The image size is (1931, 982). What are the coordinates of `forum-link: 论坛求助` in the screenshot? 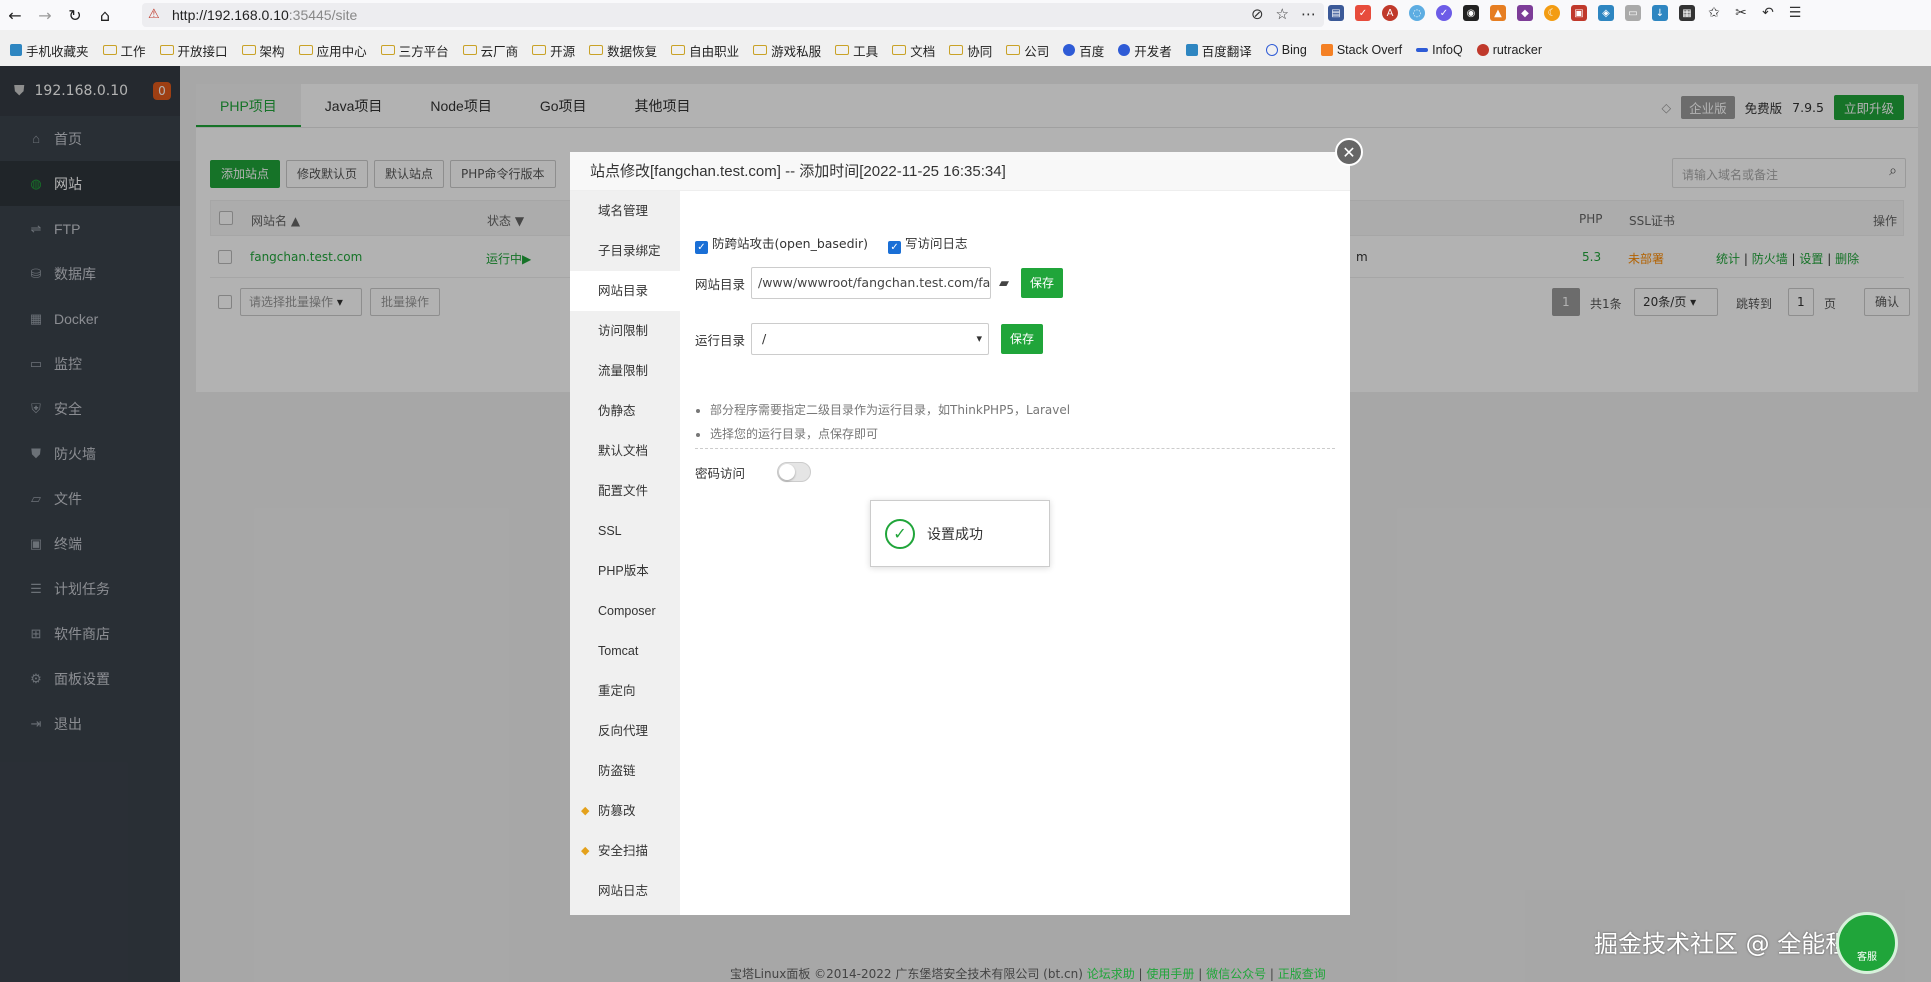 It's located at (1111, 974).